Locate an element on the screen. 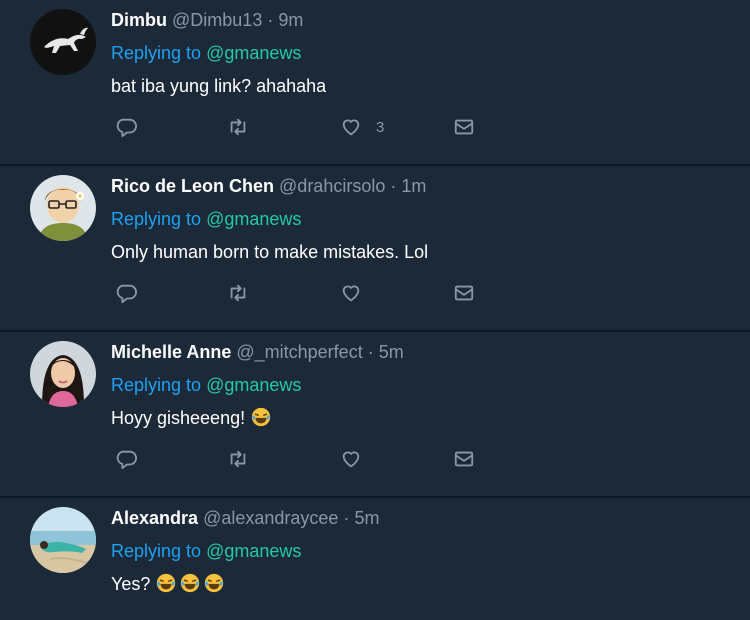 The width and height of the screenshot is (750, 620). like-count: 3 is located at coordinates (380, 127).